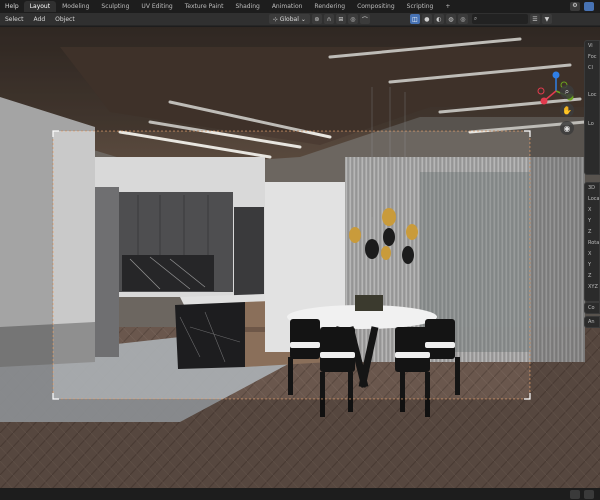 This screenshot has height=500, width=600. I want to click on overlay-icon: ◎, so click(463, 19).